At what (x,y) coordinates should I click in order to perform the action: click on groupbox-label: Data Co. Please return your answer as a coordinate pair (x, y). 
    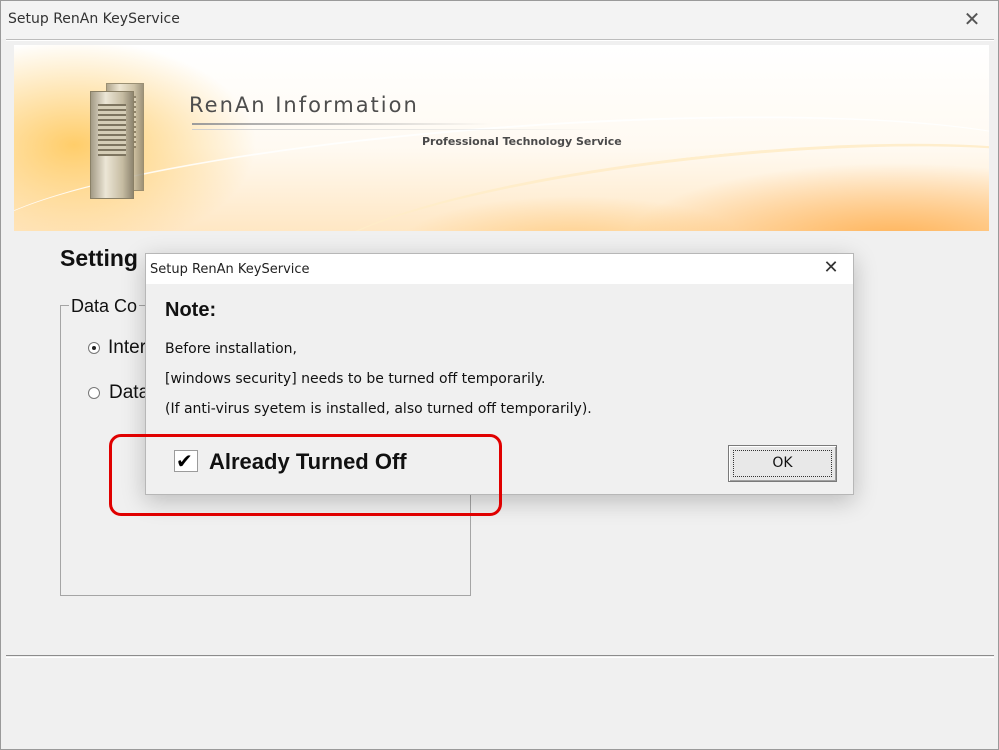
    Looking at the image, I should click on (104, 306).